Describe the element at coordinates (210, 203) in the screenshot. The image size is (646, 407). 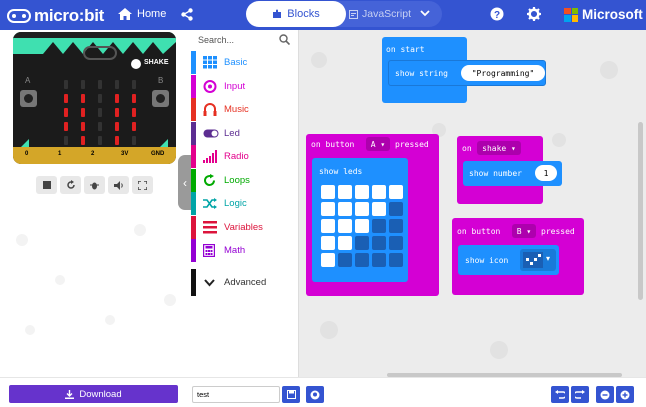
I see `shuffle-icon` at that location.